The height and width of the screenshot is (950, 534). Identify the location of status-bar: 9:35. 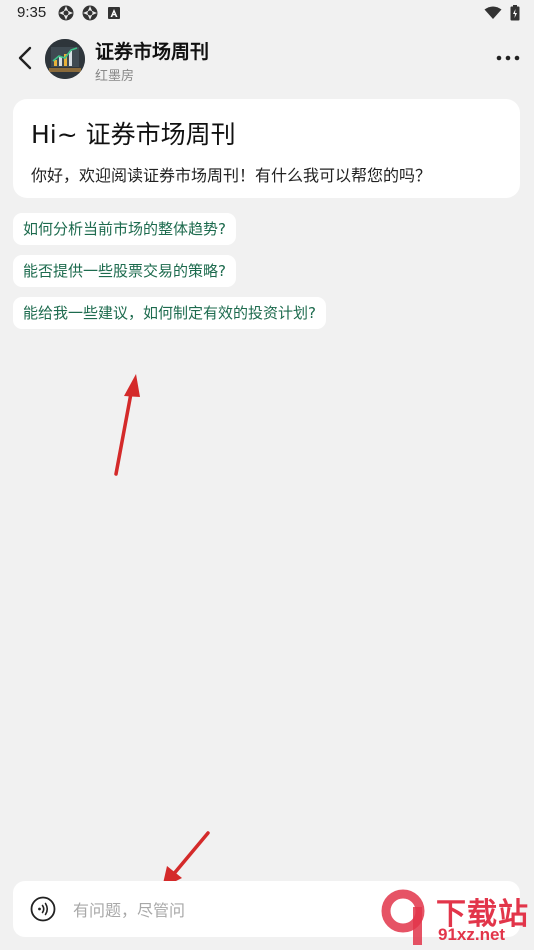
(267, 14).